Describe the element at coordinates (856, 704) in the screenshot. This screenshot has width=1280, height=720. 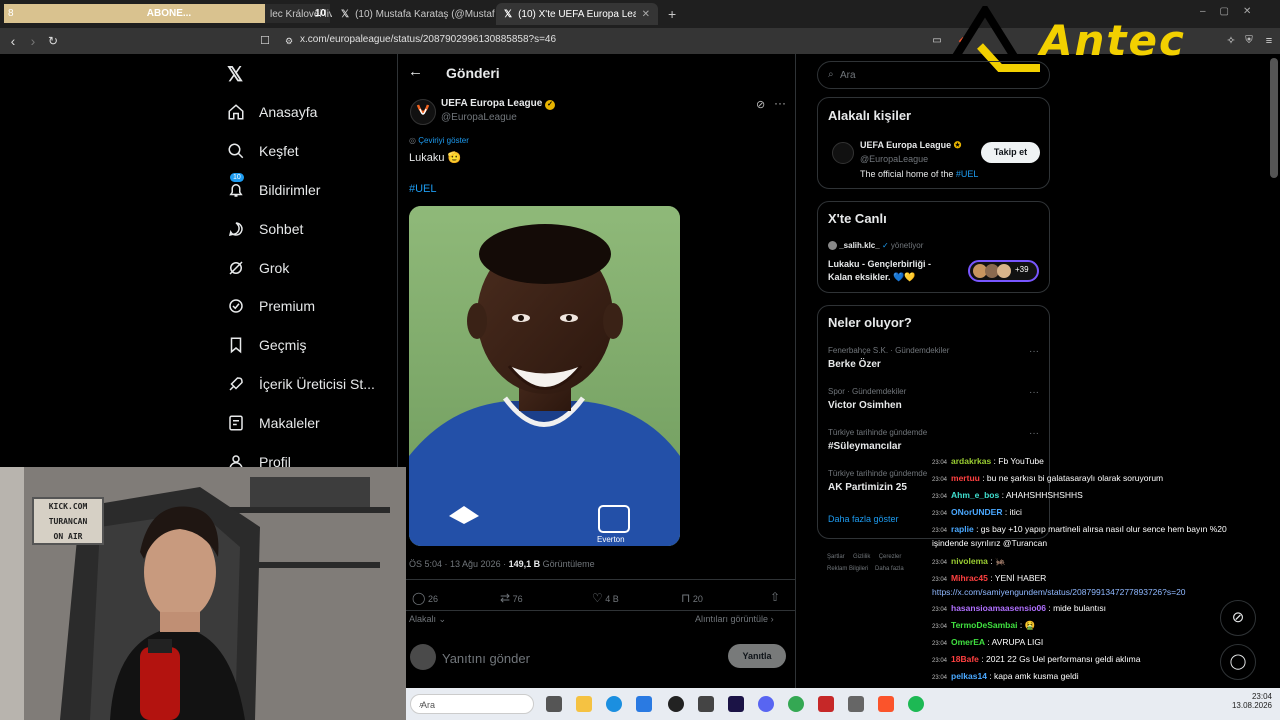
I see `app-icon` at that location.